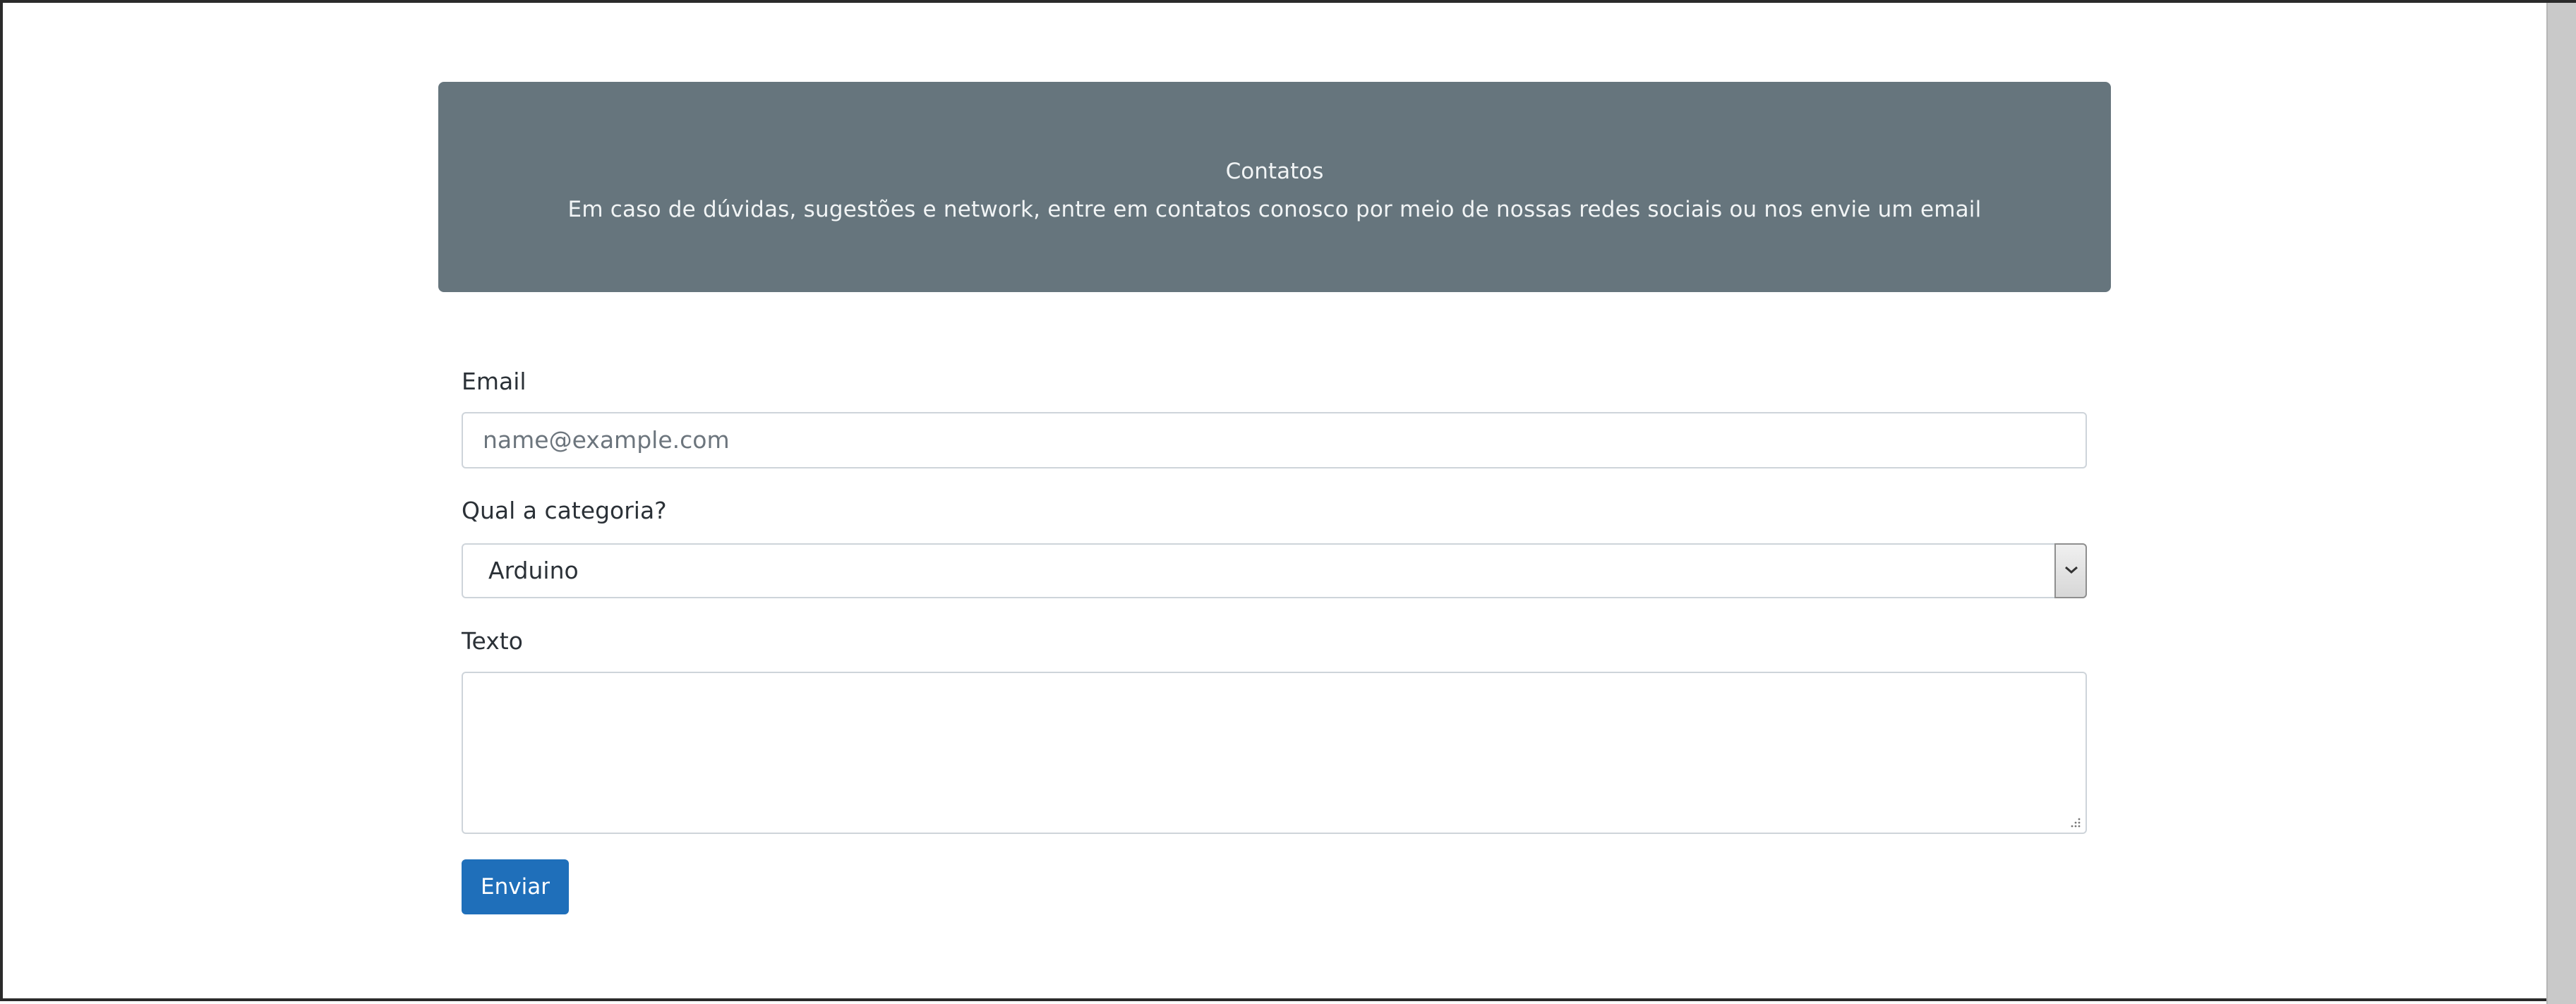 Image resolution: width=2576 pixels, height=1004 pixels. Describe the element at coordinates (533, 570) in the screenshot. I see `category-selected-value: Arduino` at that location.